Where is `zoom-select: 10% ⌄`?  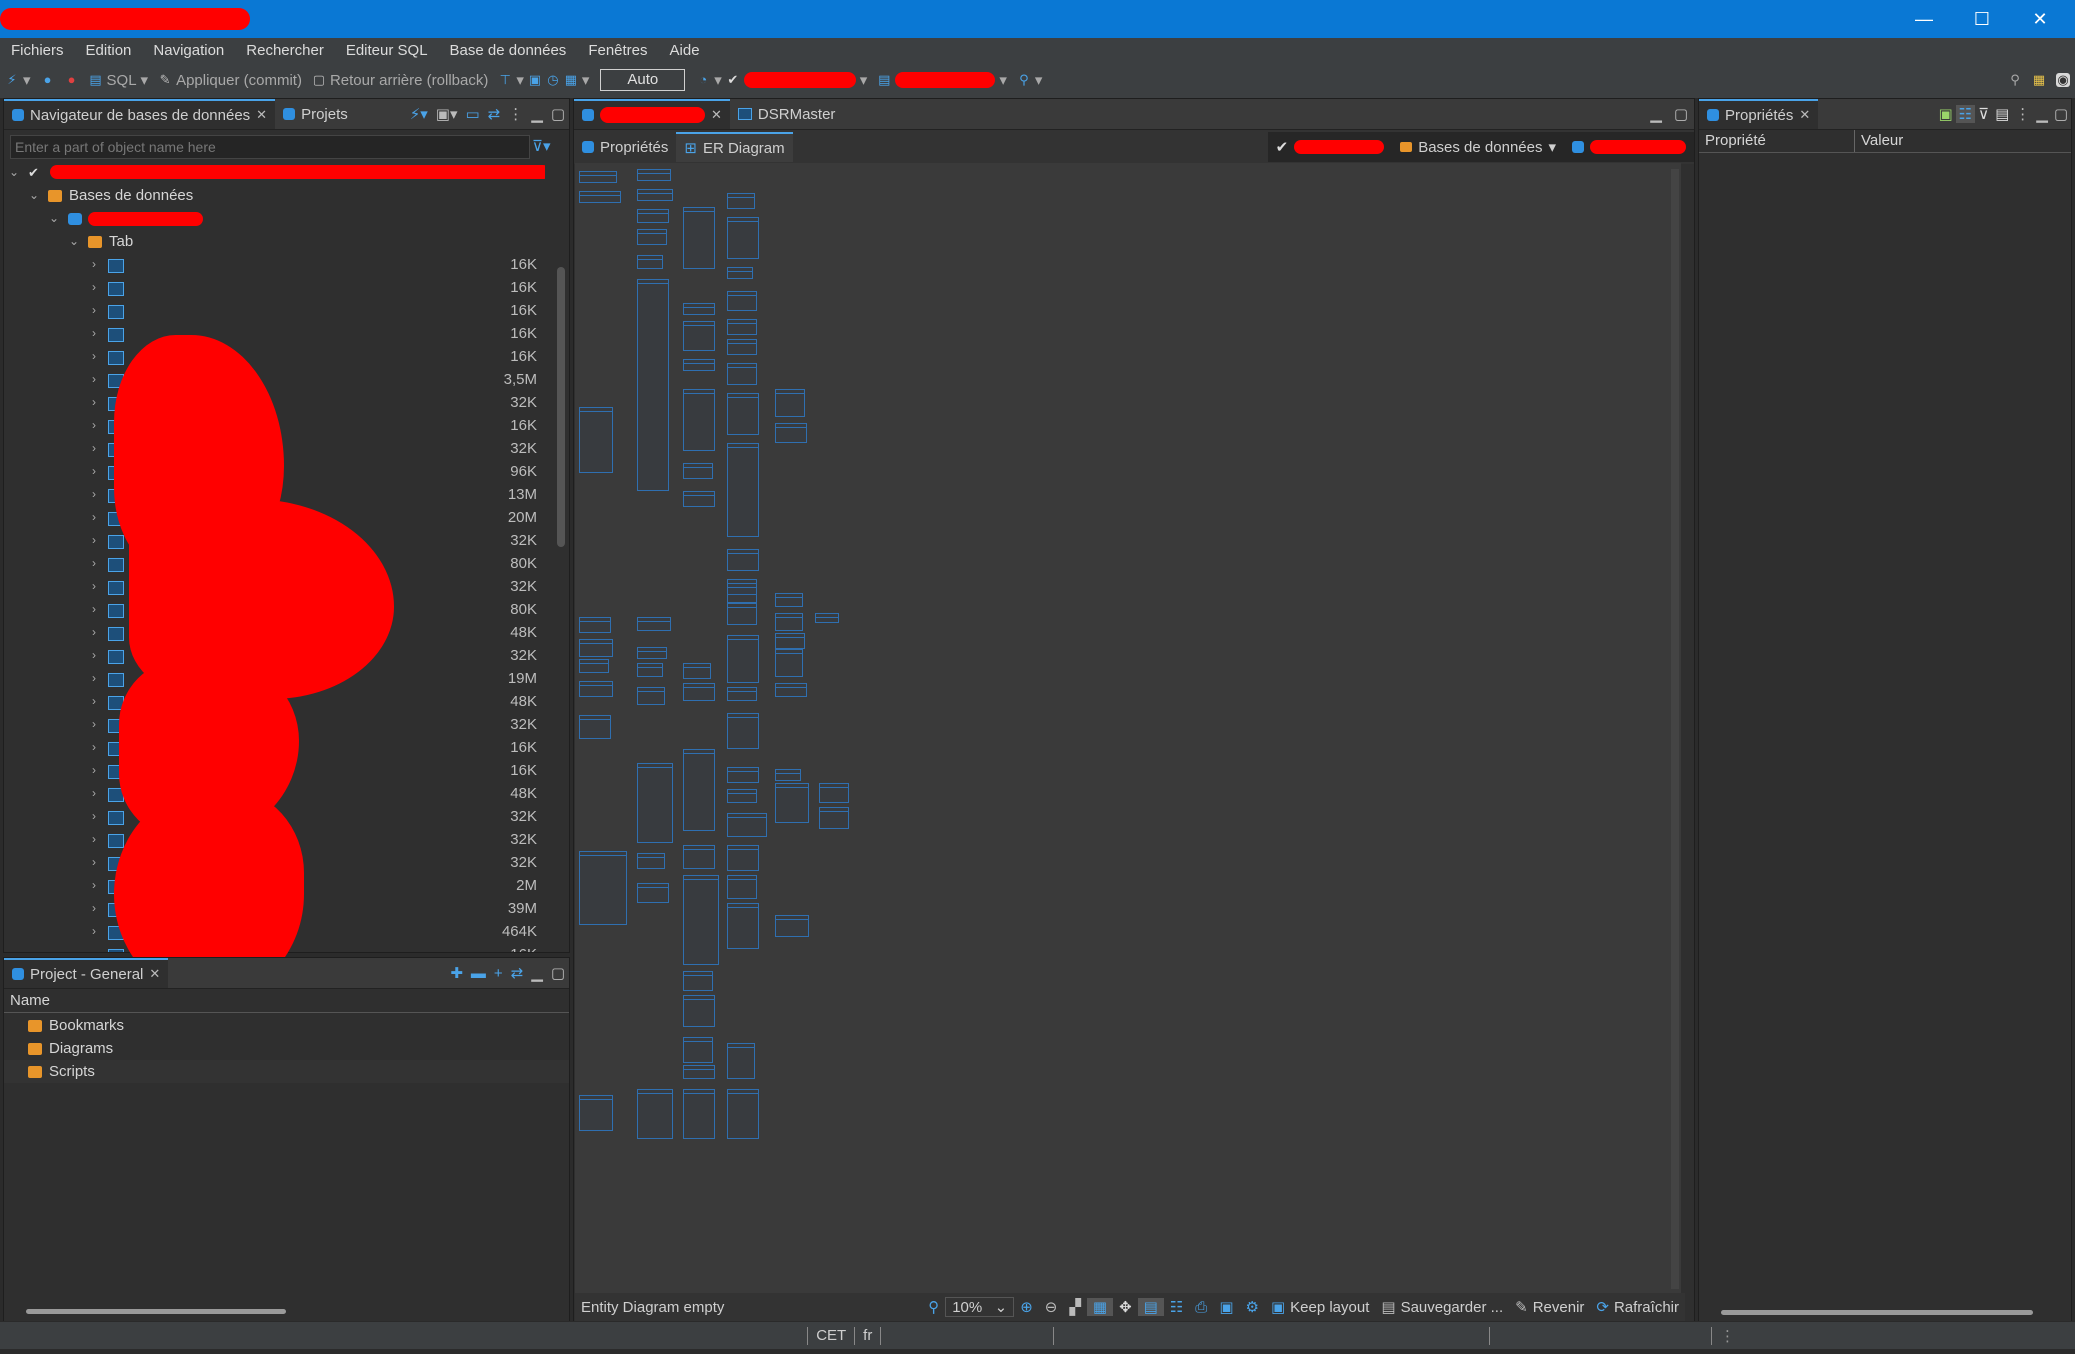 zoom-select: 10% ⌄ is located at coordinates (980, 1307).